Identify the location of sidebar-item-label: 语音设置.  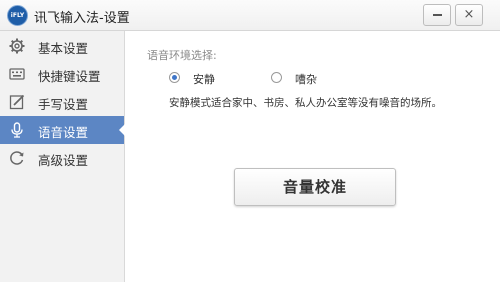
(63, 132).